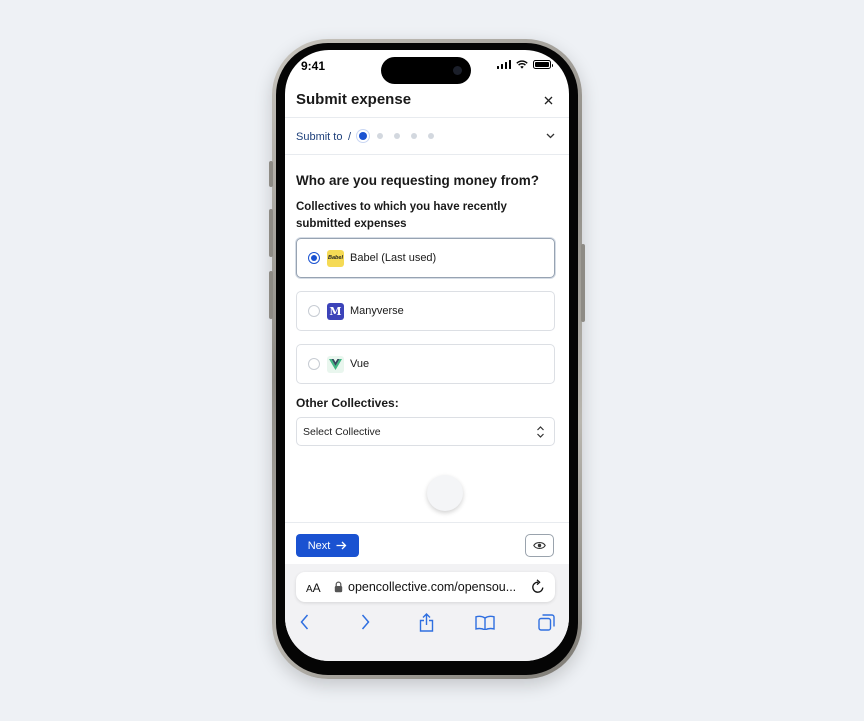  What do you see at coordinates (354, 99) in the screenshot?
I see `modal-title: Submit expense` at bounding box center [354, 99].